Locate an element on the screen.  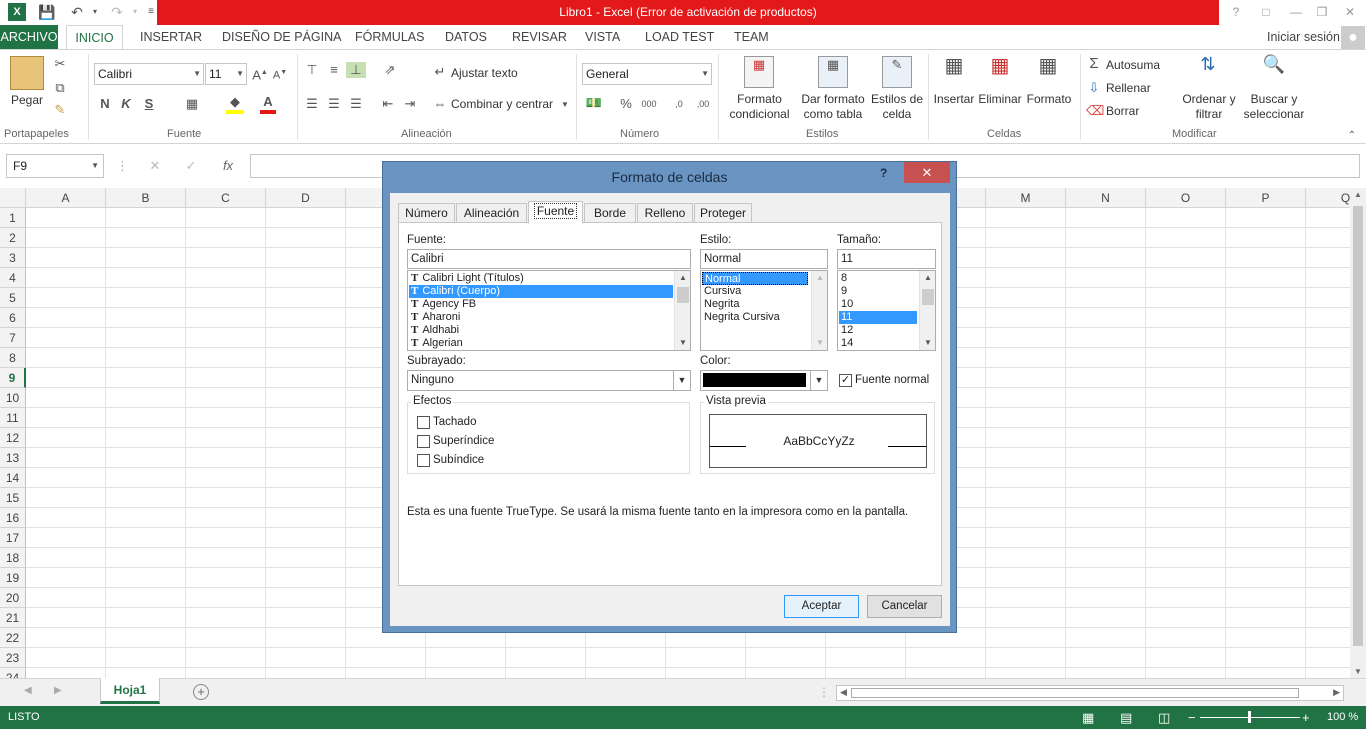
ok-button: Aceptar is located at coordinates (821, 606).